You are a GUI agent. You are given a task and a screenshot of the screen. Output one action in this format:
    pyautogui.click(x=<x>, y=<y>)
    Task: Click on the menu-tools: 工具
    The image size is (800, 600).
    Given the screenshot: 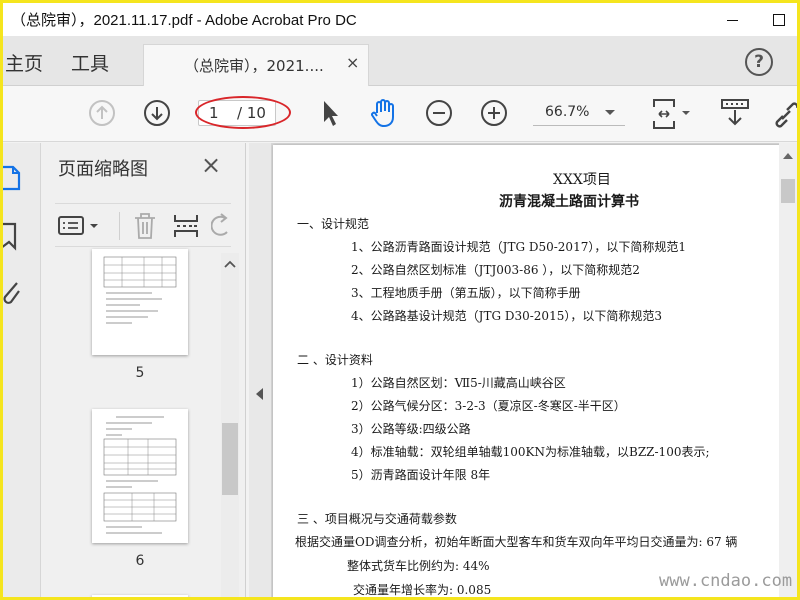 What is the action you would take?
    pyautogui.click(x=90, y=62)
    